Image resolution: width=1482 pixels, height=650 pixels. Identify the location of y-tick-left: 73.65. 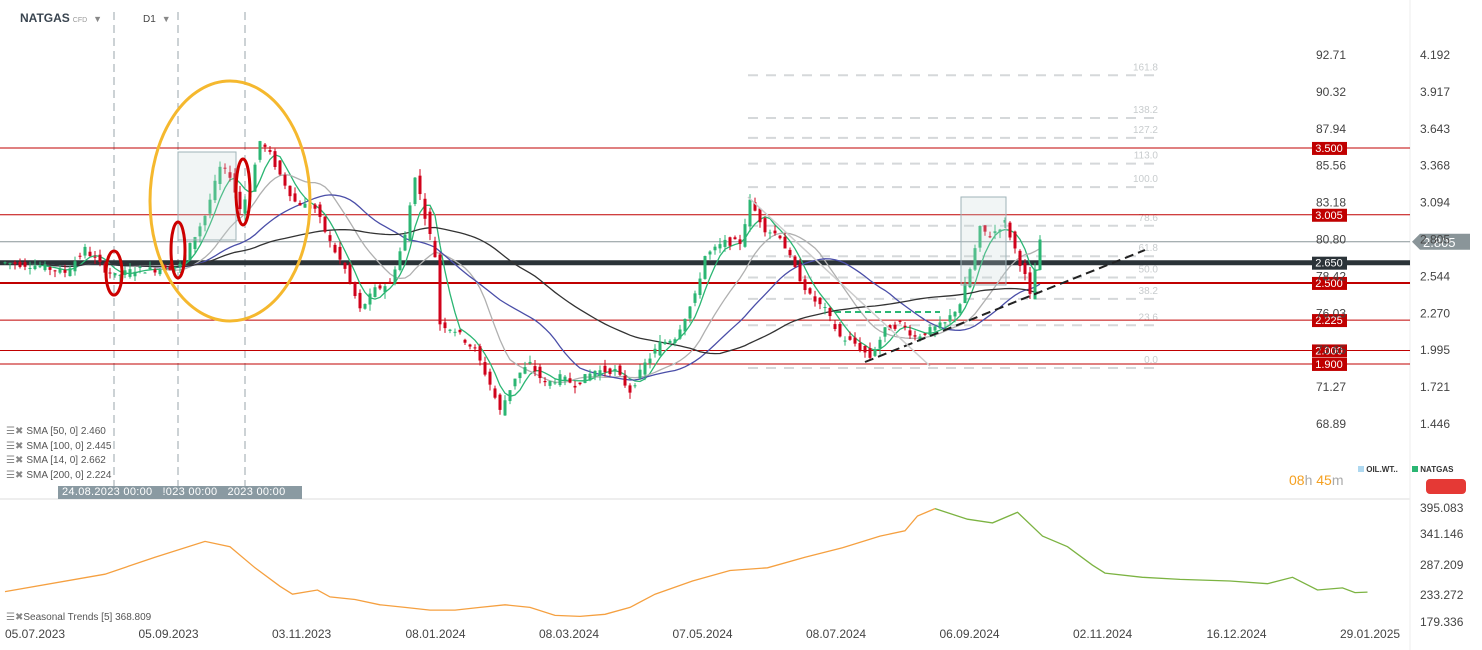
(1331, 350).